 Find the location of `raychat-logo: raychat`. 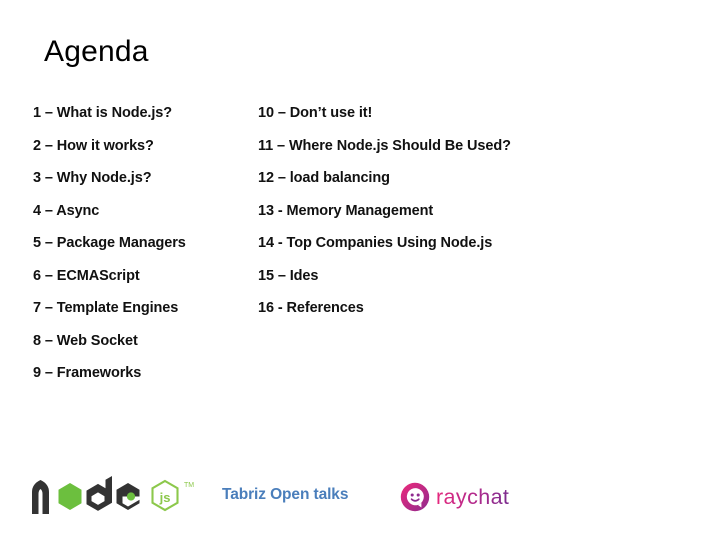

raychat-logo: raychat is located at coordinates (467, 497).